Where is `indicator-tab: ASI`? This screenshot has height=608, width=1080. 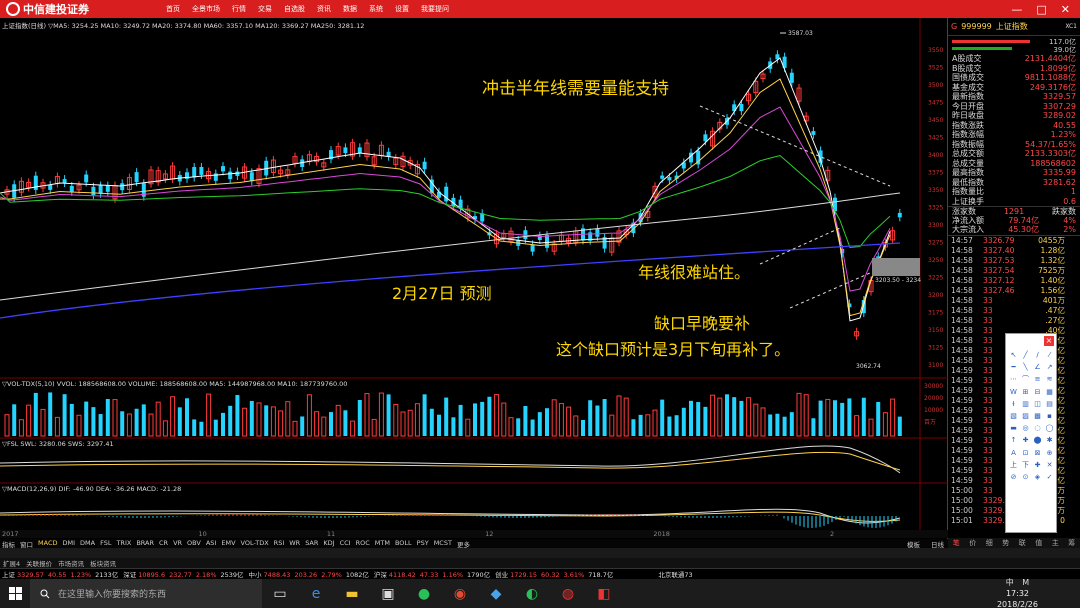 indicator-tab: ASI is located at coordinates (211, 543).